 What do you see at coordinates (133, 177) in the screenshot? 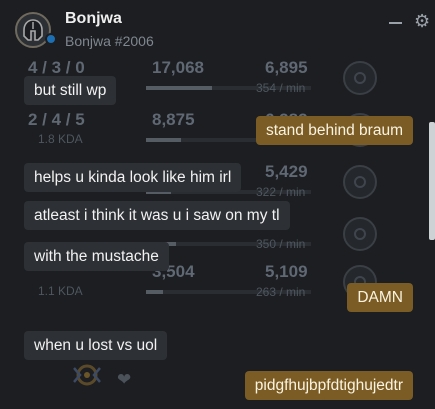
I see `received-message: helps u kinda look like him irl` at bounding box center [133, 177].